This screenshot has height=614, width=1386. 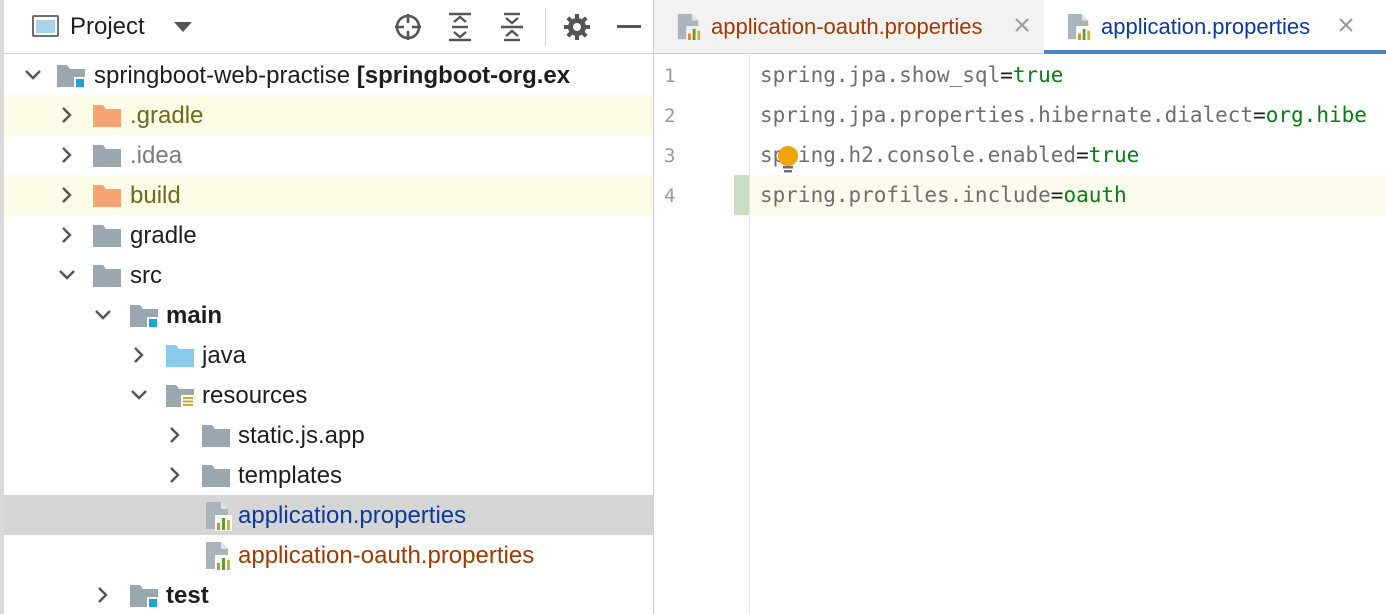 I want to click on tree-item-test: test, so click(x=328, y=594).